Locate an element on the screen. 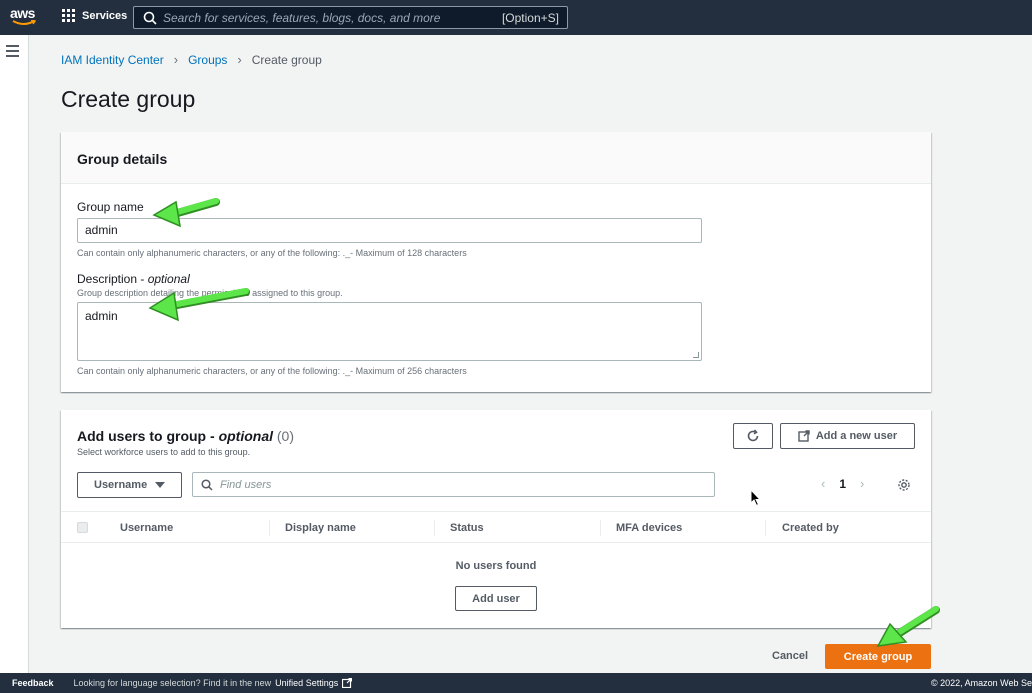 Image resolution: width=1032 pixels, height=693 pixels. services-menu-button: Services is located at coordinates (94, 15).